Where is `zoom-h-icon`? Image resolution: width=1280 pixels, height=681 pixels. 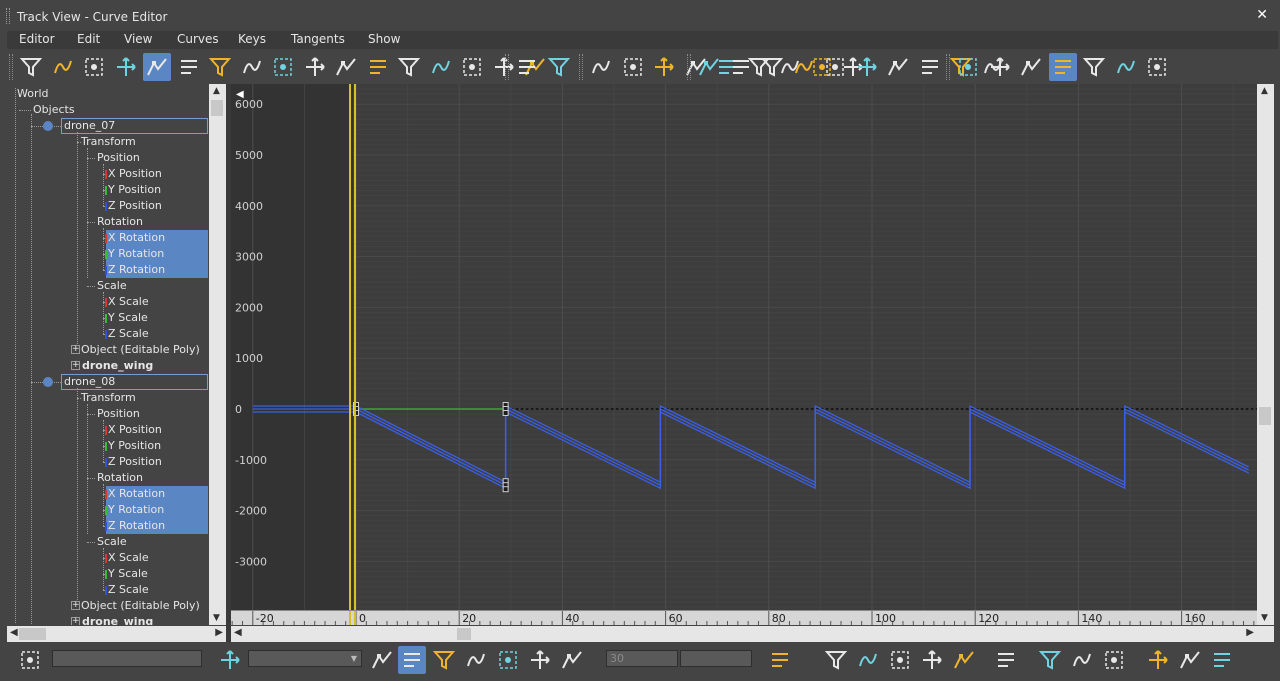 zoom-h-icon is located at coordinates (780, 660).